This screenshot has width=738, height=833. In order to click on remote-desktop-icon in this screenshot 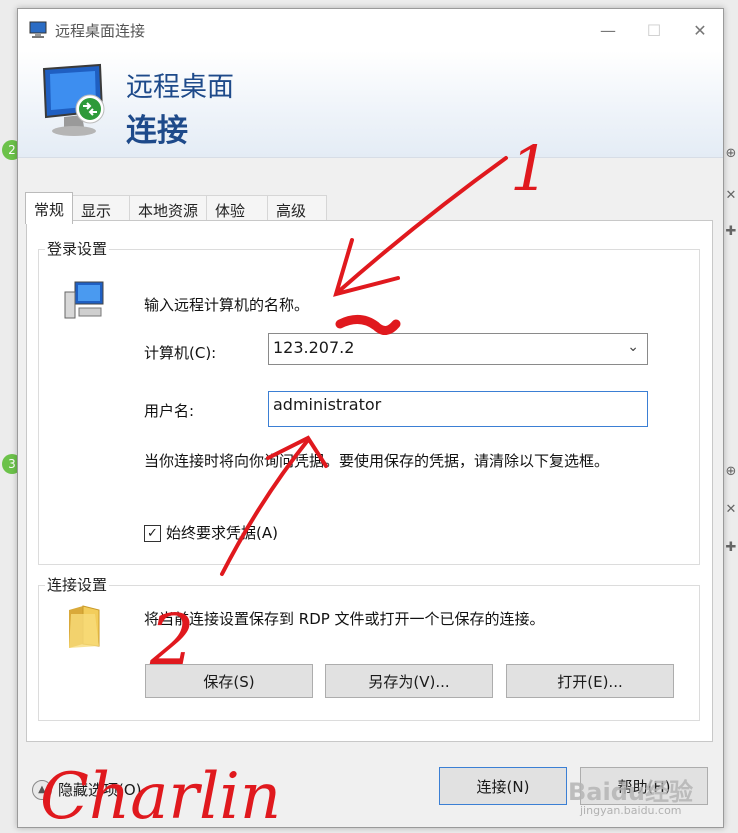, I will do `click(38, 29)`.